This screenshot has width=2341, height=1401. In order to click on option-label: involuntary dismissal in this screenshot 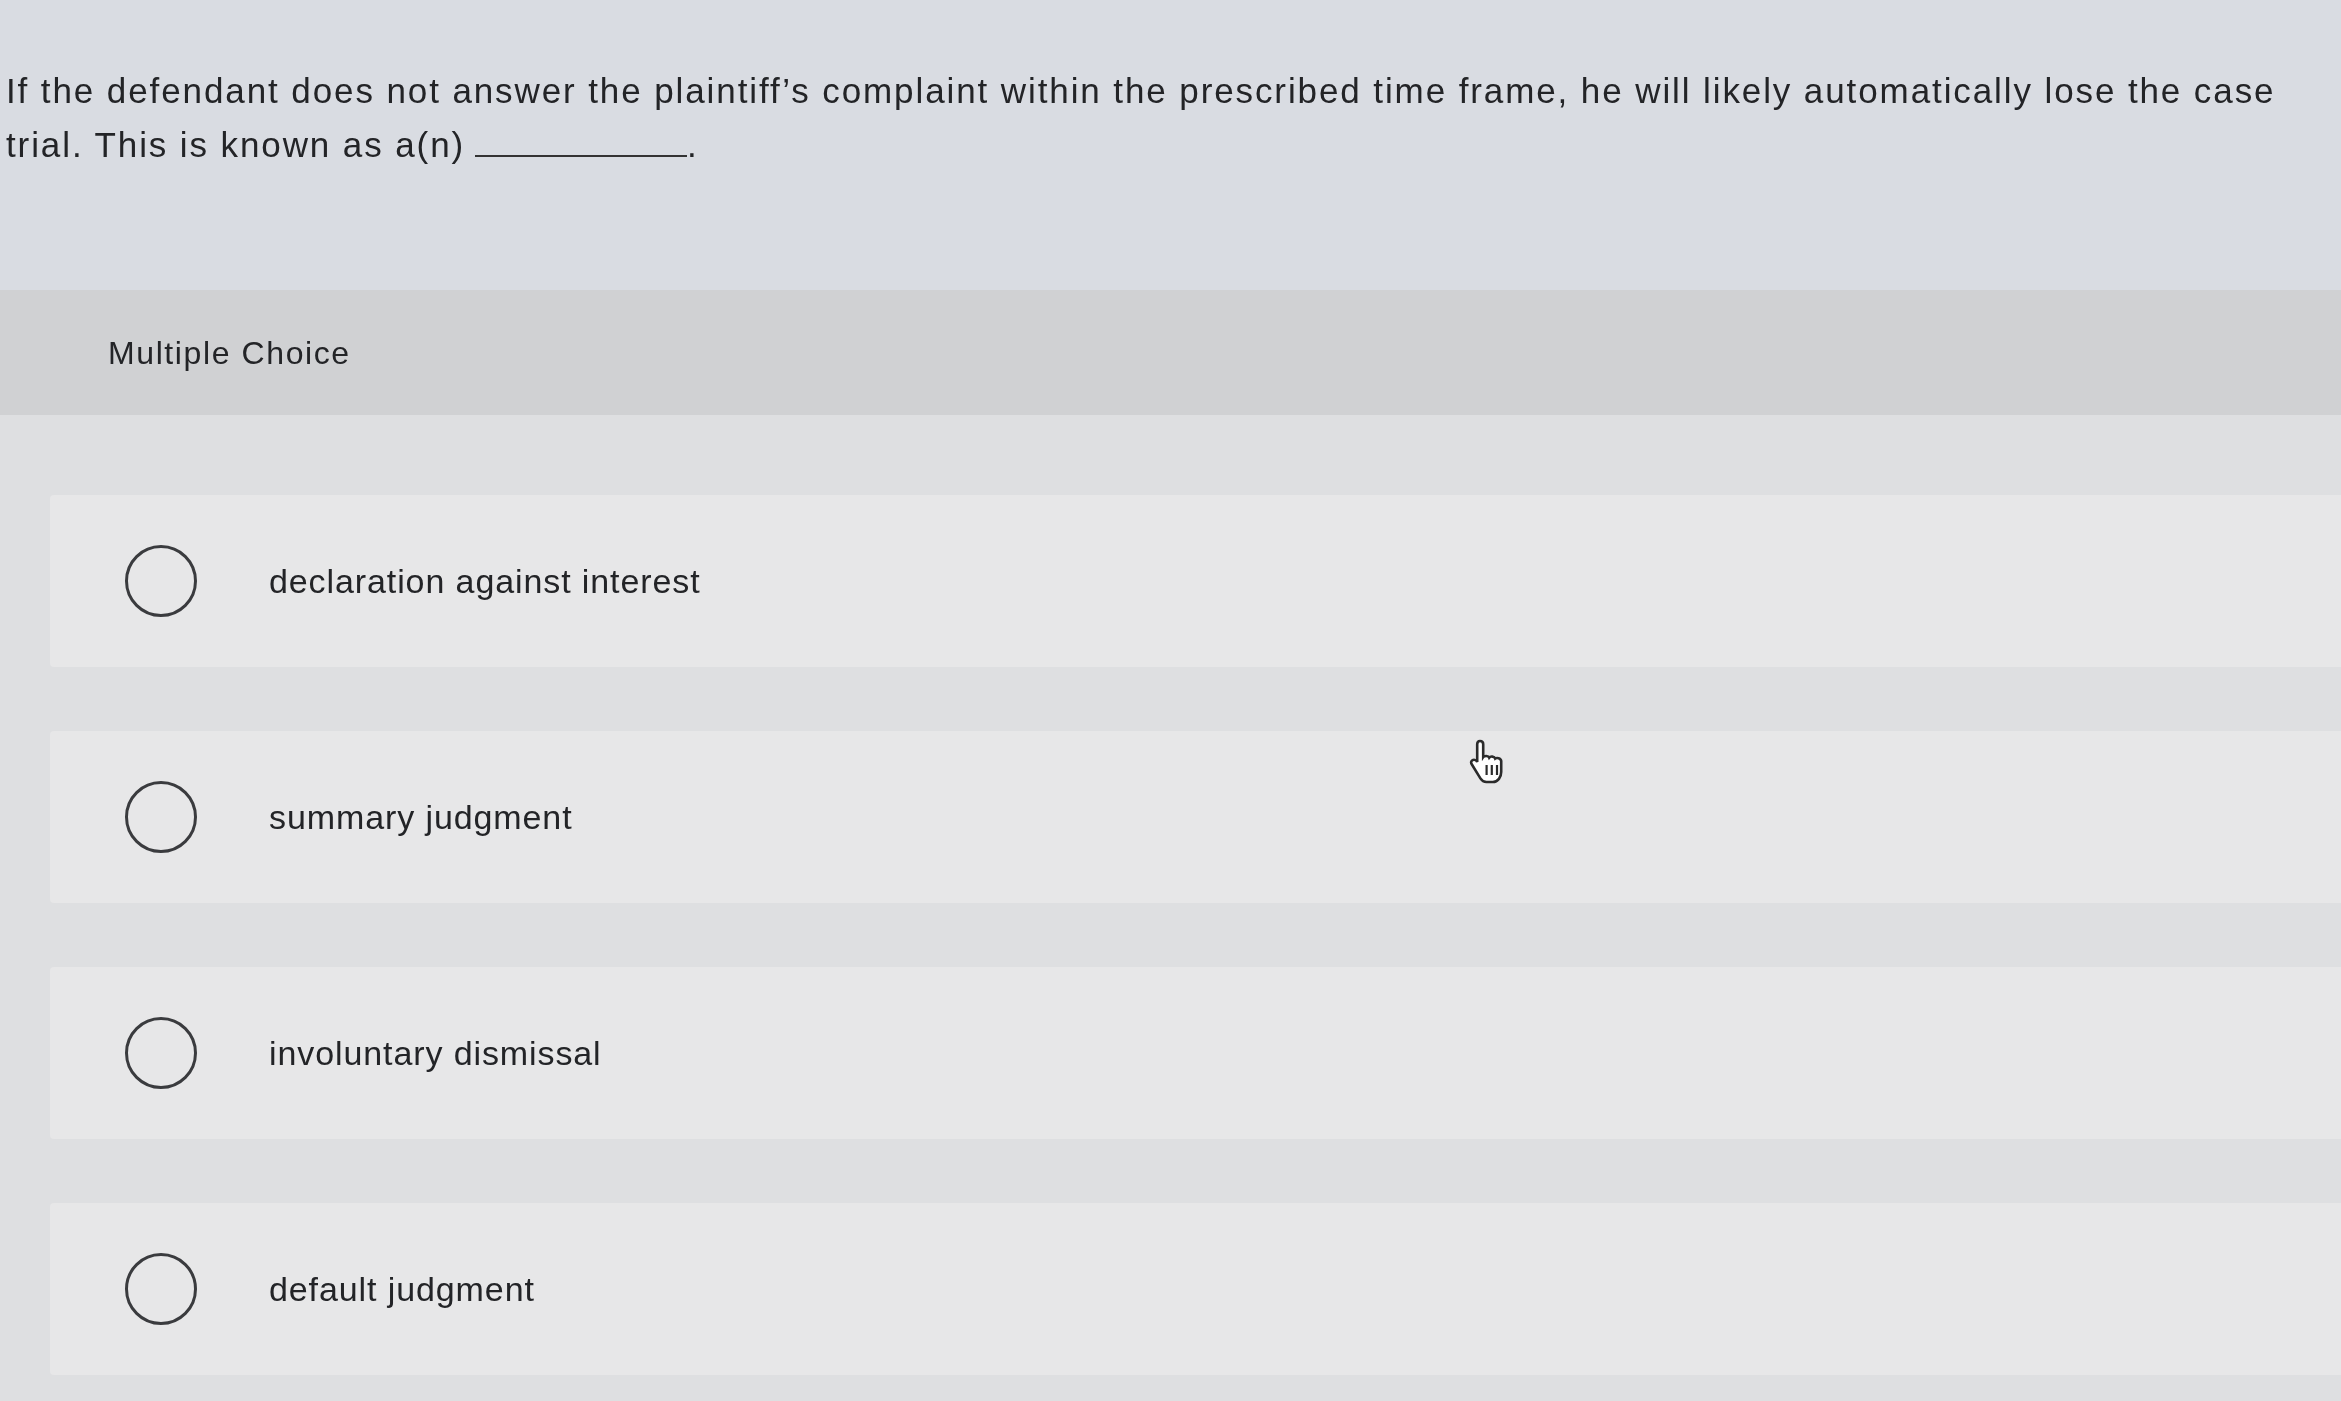, I will do `click(435, 1053)`.